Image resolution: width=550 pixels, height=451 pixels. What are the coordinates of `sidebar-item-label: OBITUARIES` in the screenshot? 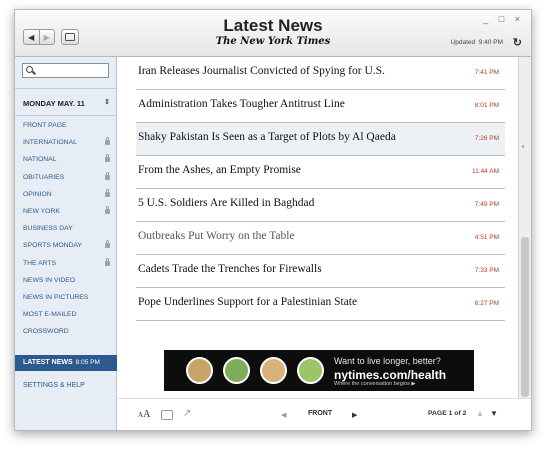 It's located at (44, 177).